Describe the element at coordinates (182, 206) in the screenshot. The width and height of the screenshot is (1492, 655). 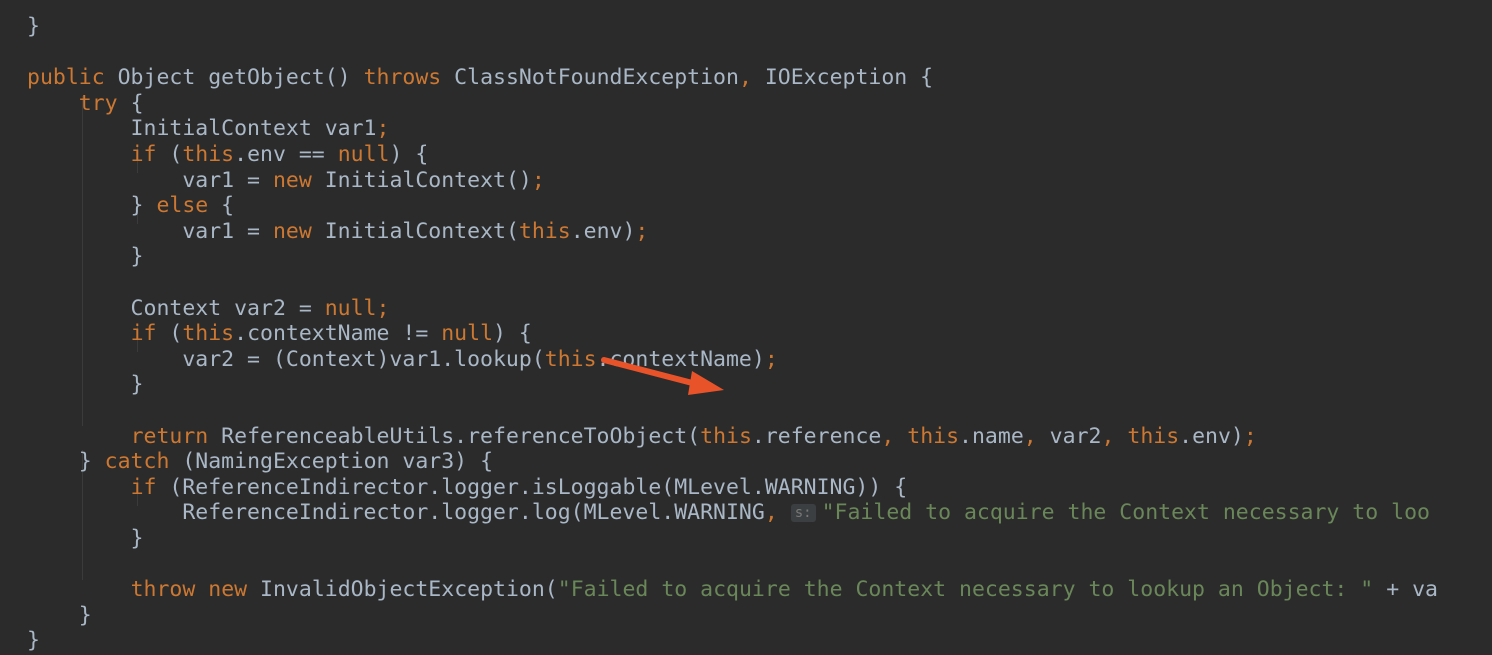
I see `code-keyword: else` at that location.